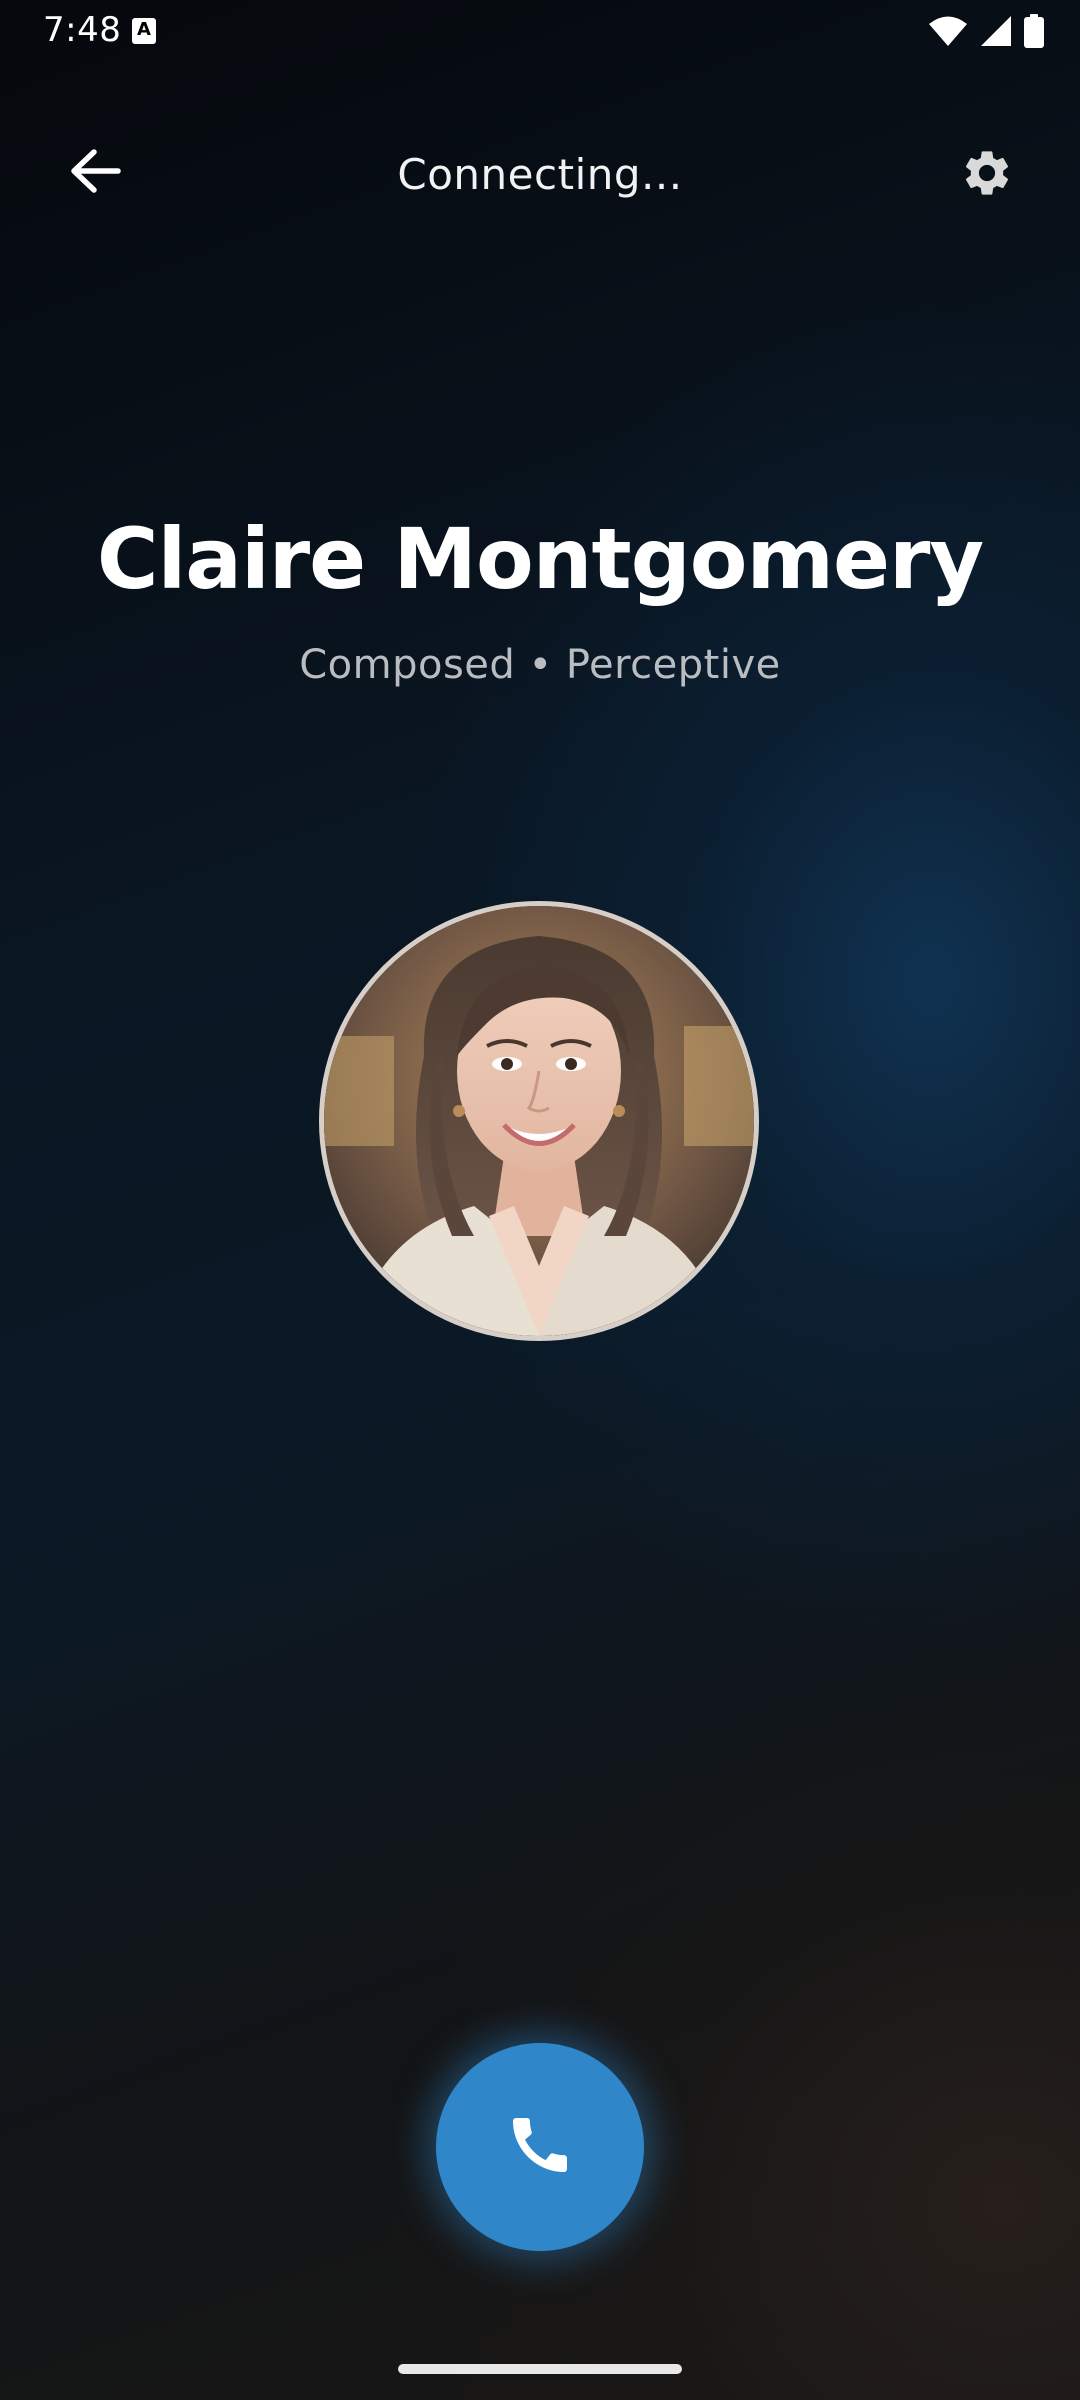  What do you see at coordinates (540, 665) in the screenshot?
I see `contact-traits: Composed • Perceptive` at bounding box center [540, 665].